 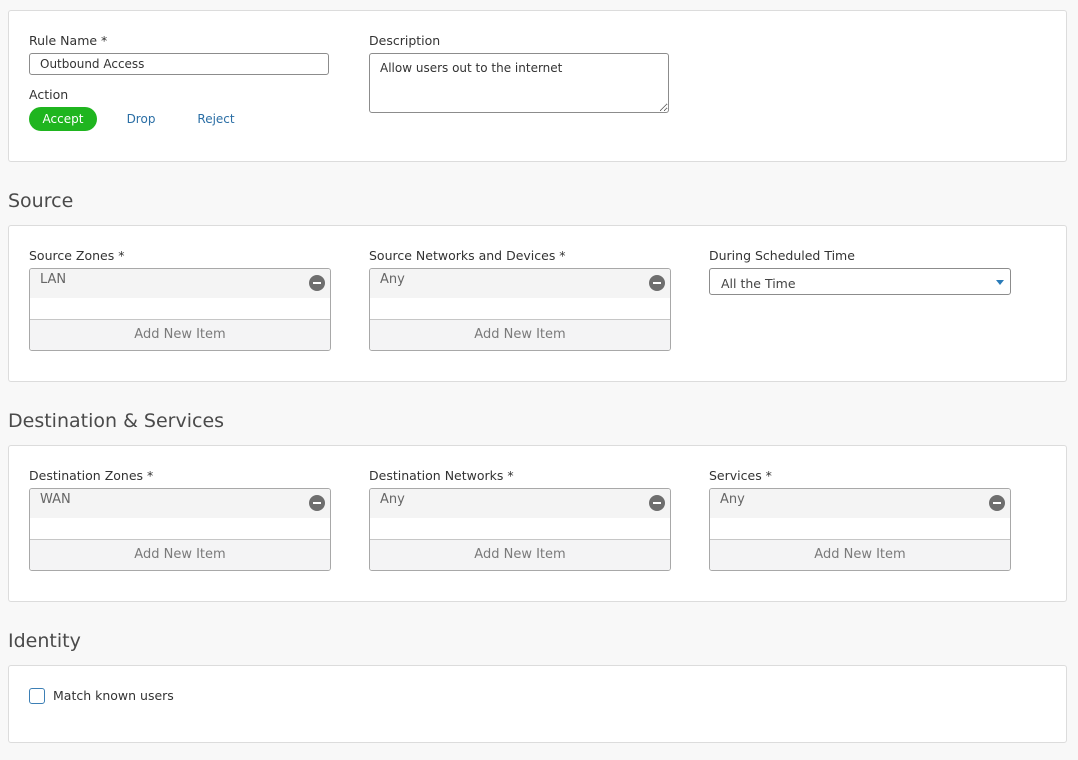 What do you see at coordinates (91, 475) in the screenshot?
I see `destination-zones-label: Destination Zones *` at bounding box center [91, 475].